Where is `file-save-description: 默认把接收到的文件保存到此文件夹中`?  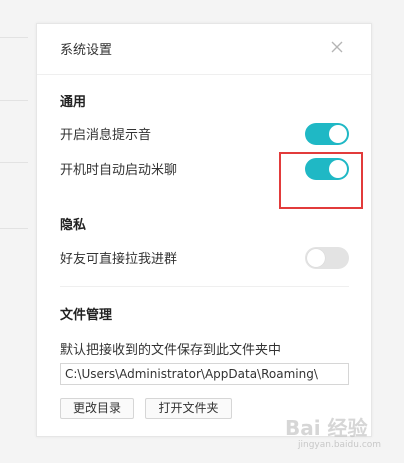
file-save-description: 默认把接收到的文件保存到此文件夹中 is located at coordinates (171, 350).